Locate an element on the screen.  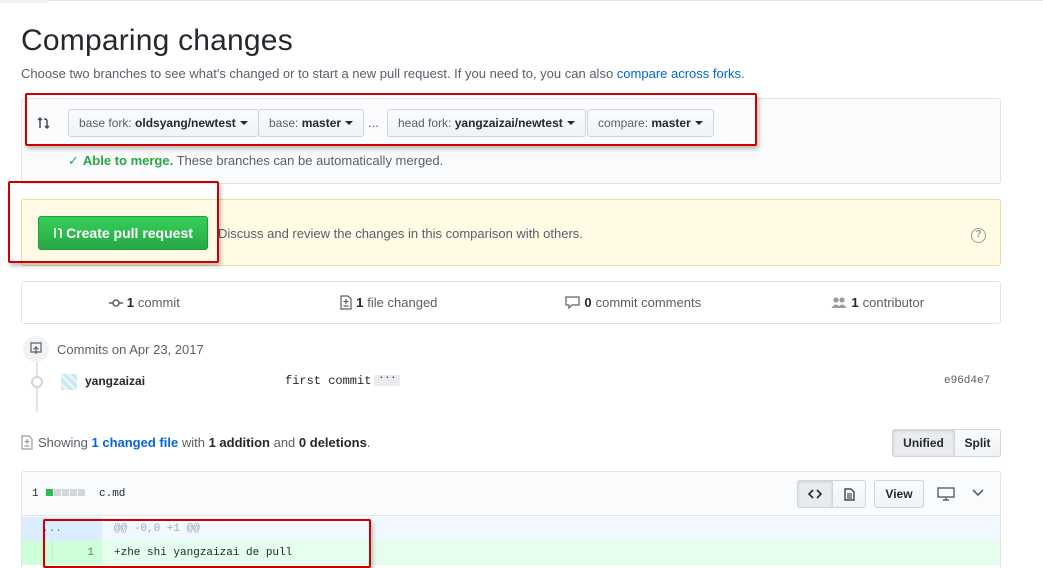
rich-diff-button is located at coordinates (849, 494).